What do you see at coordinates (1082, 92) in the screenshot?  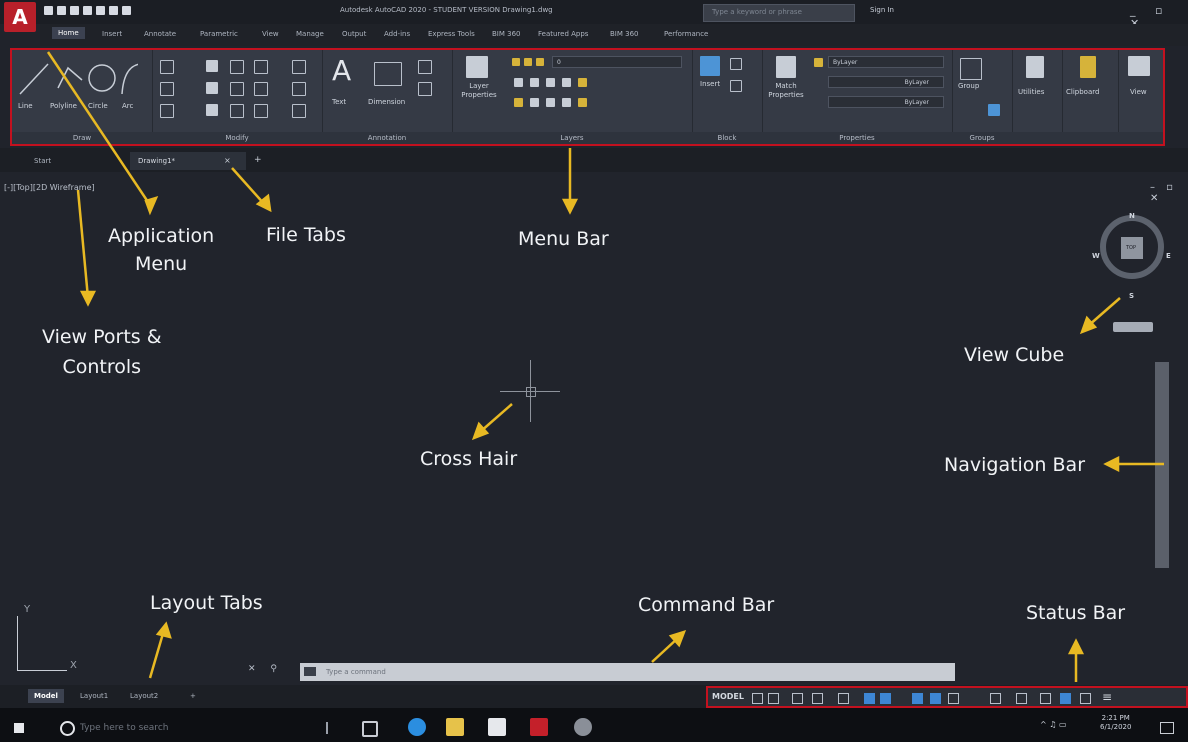 I see `clipboard-tool: Clipboard` at bounding box center [1082, 92].